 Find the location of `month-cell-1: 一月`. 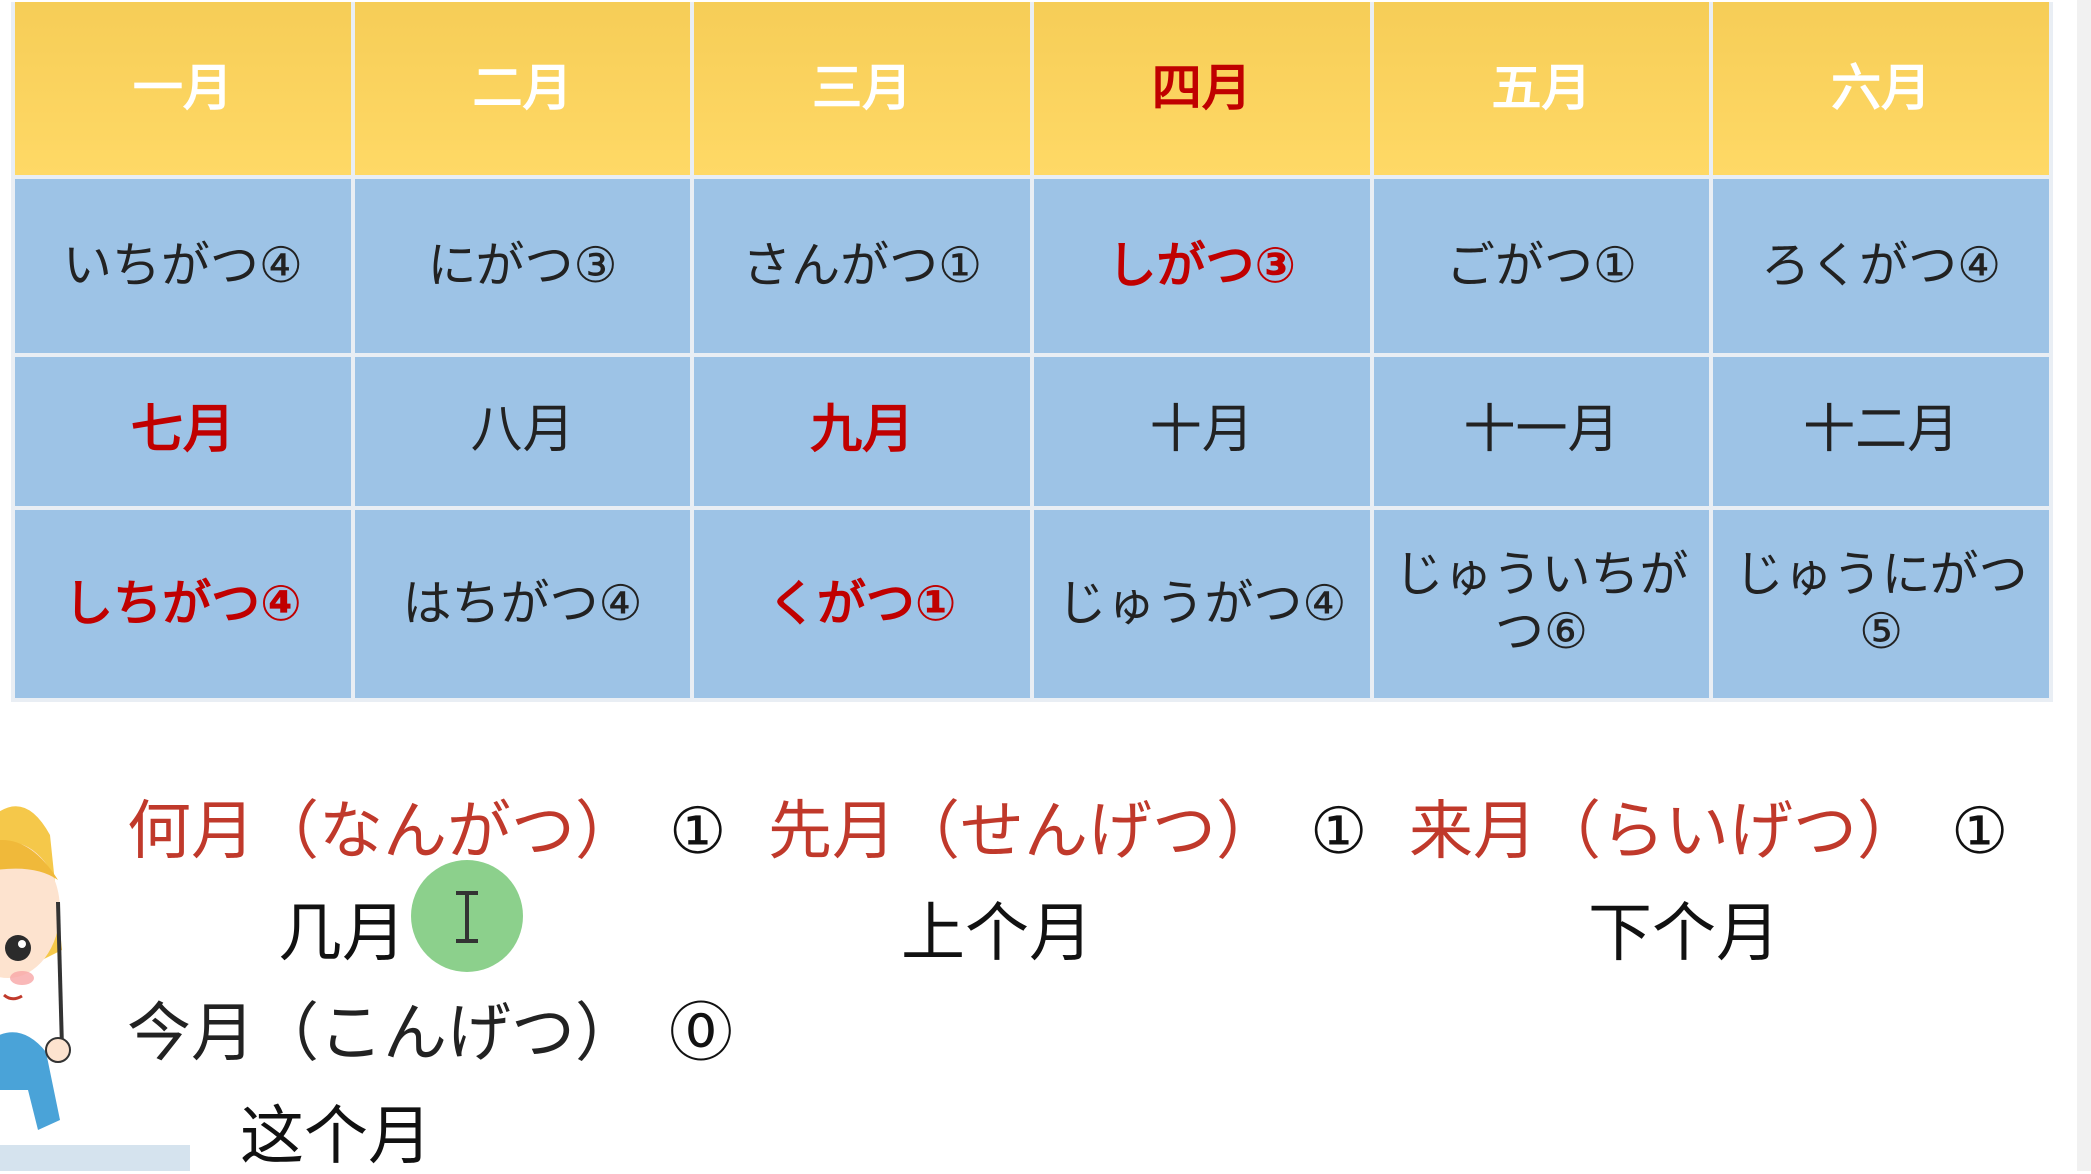

month-cell-1: 一月 is located at coordinates (183, 90).